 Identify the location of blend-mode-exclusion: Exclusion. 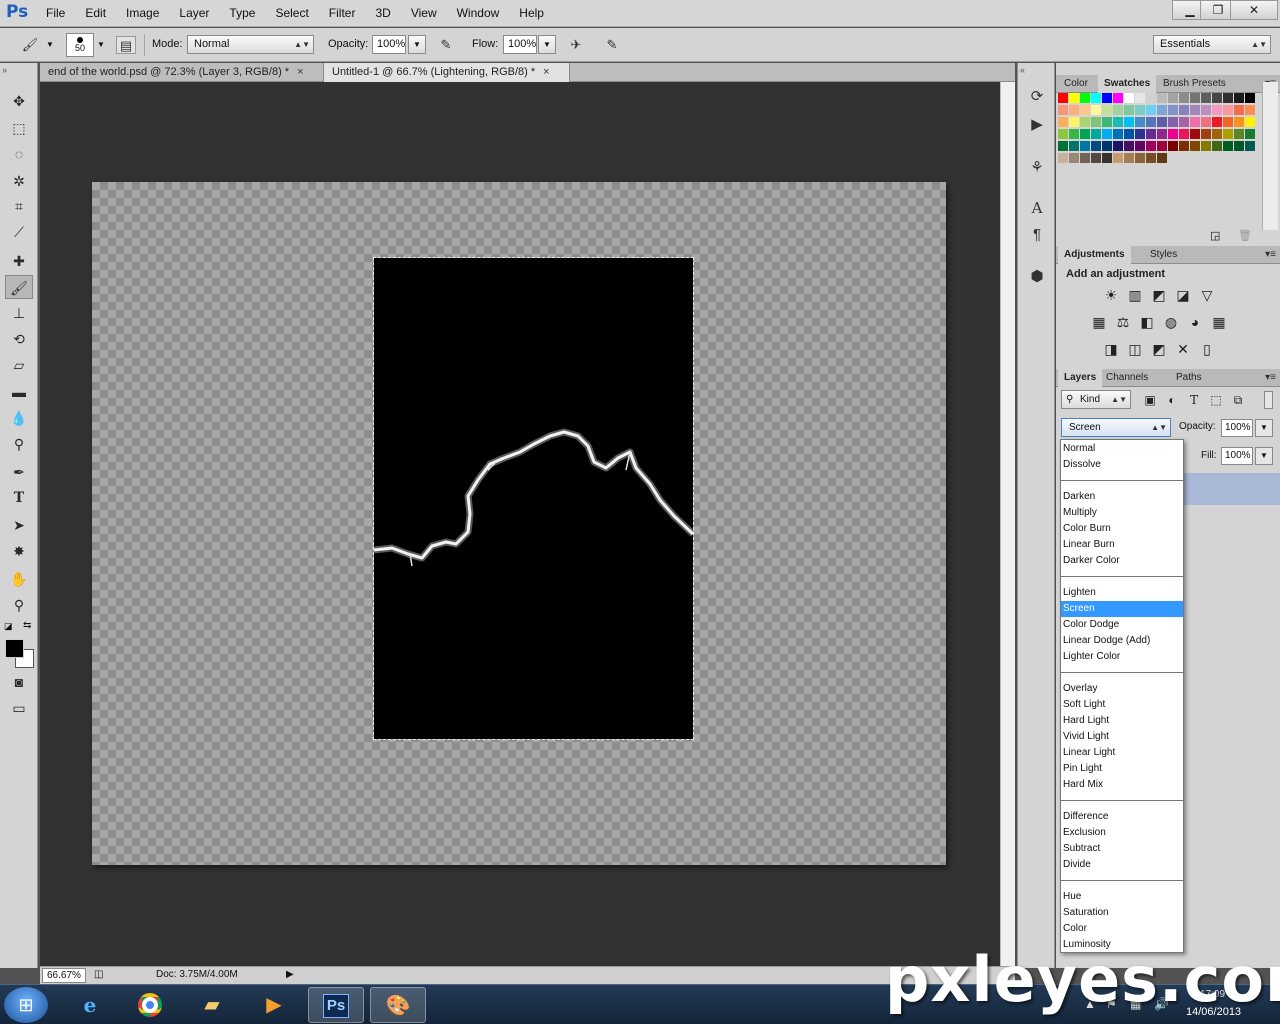
(1122, 833).